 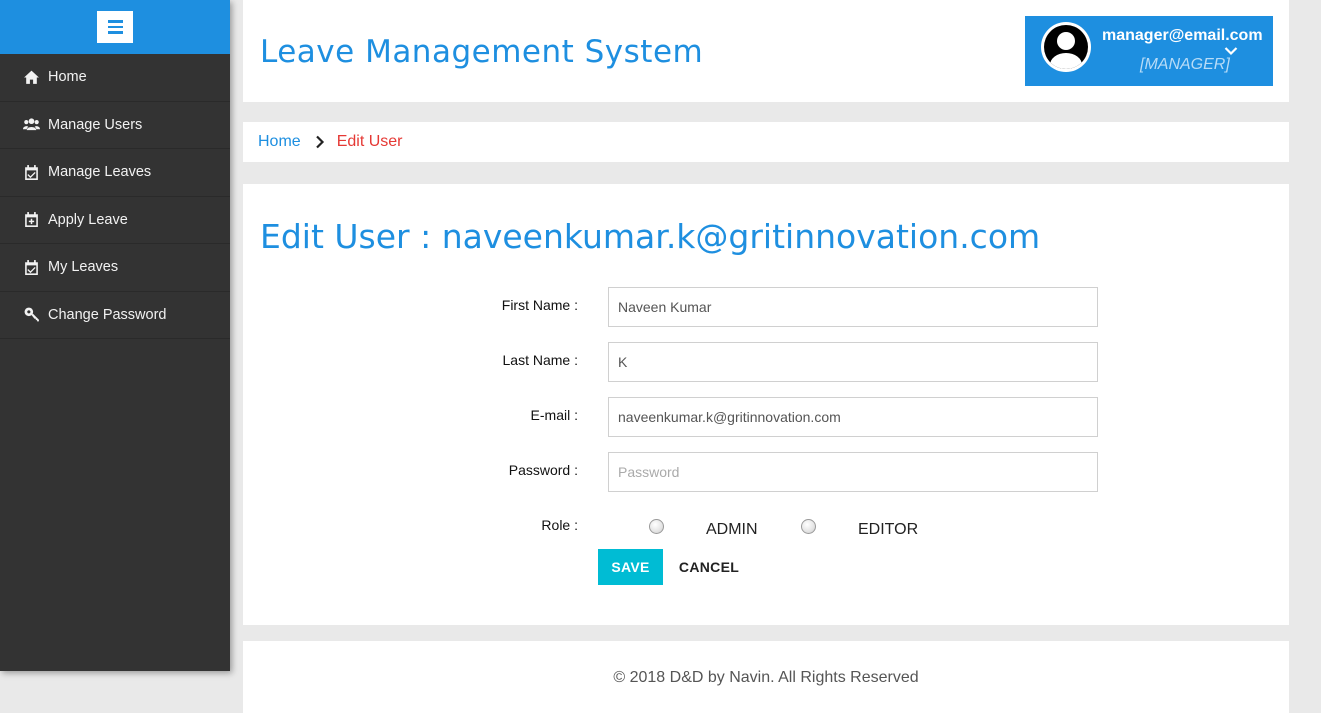 What do you see at coordinates (540, 360) in the screenshot?
I see `last-name-label: Last Name :` at bounding box center [540, 360].